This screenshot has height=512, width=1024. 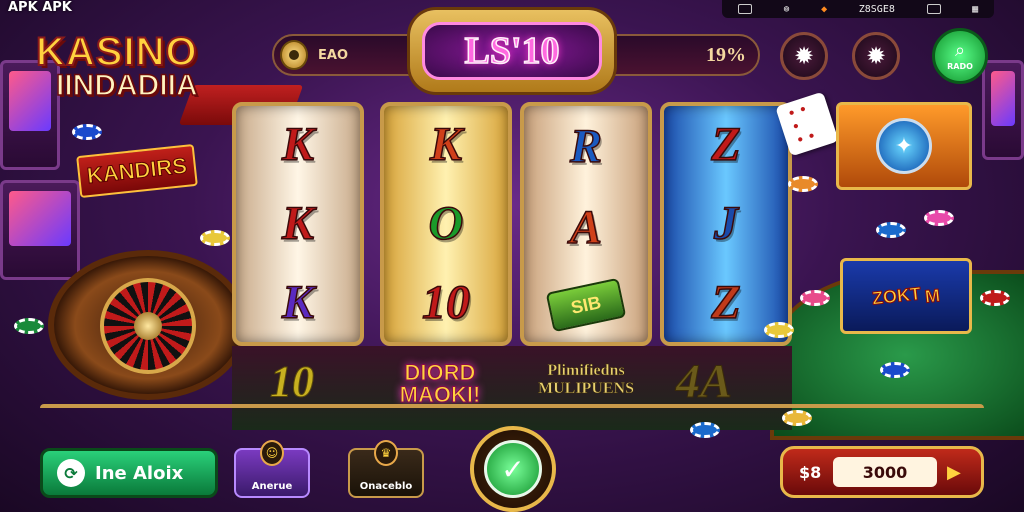 What do you see at coordinates (272, 453) in the screenshot?
I see `avatar-icon: ☺` at bounding box center [272, 453].